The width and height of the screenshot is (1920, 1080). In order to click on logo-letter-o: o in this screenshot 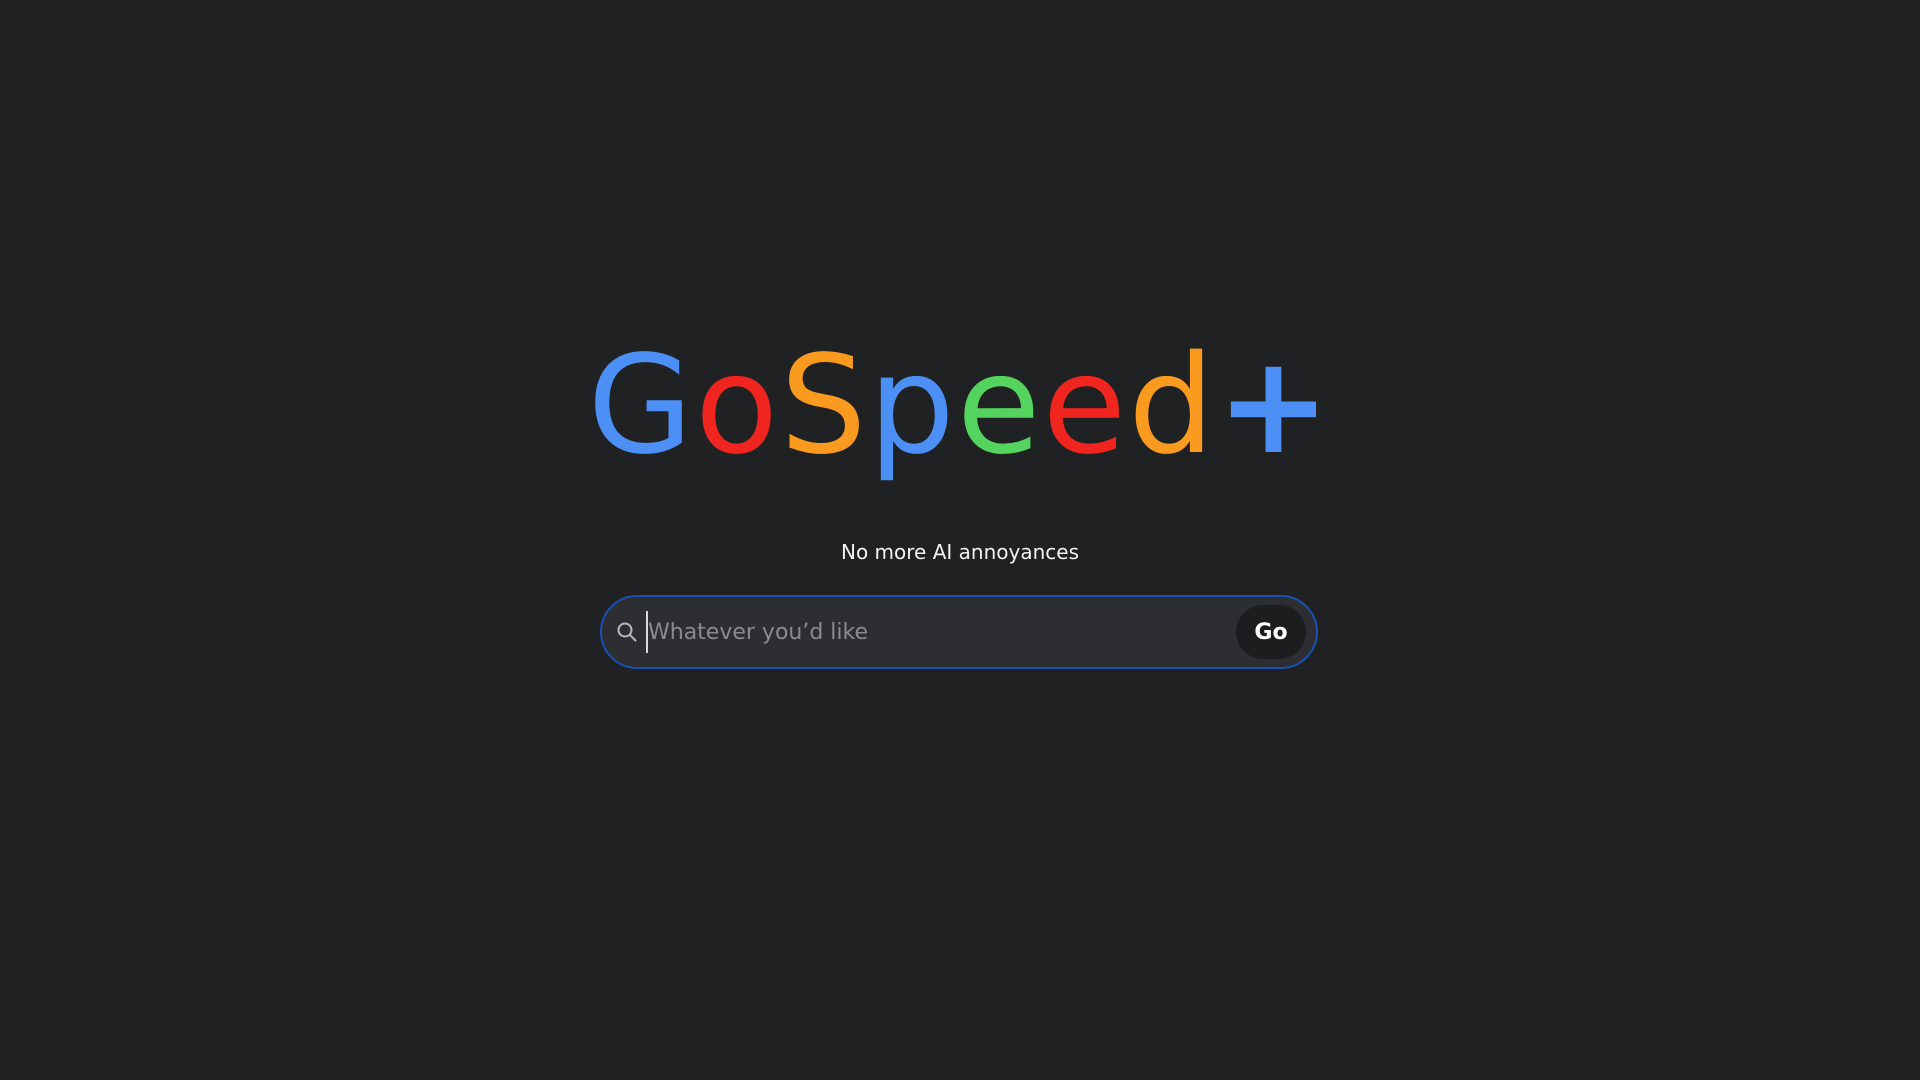, I will do `click(737, 406)`.